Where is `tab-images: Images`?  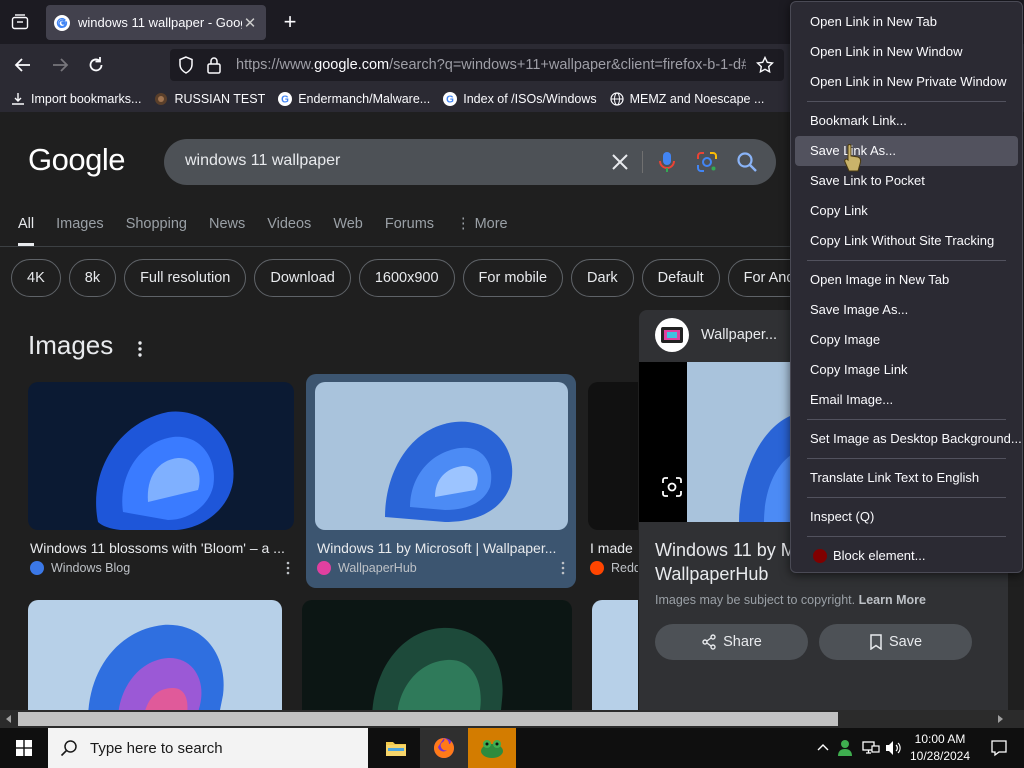 tab-images: Images is located at coordinates (80, 228).